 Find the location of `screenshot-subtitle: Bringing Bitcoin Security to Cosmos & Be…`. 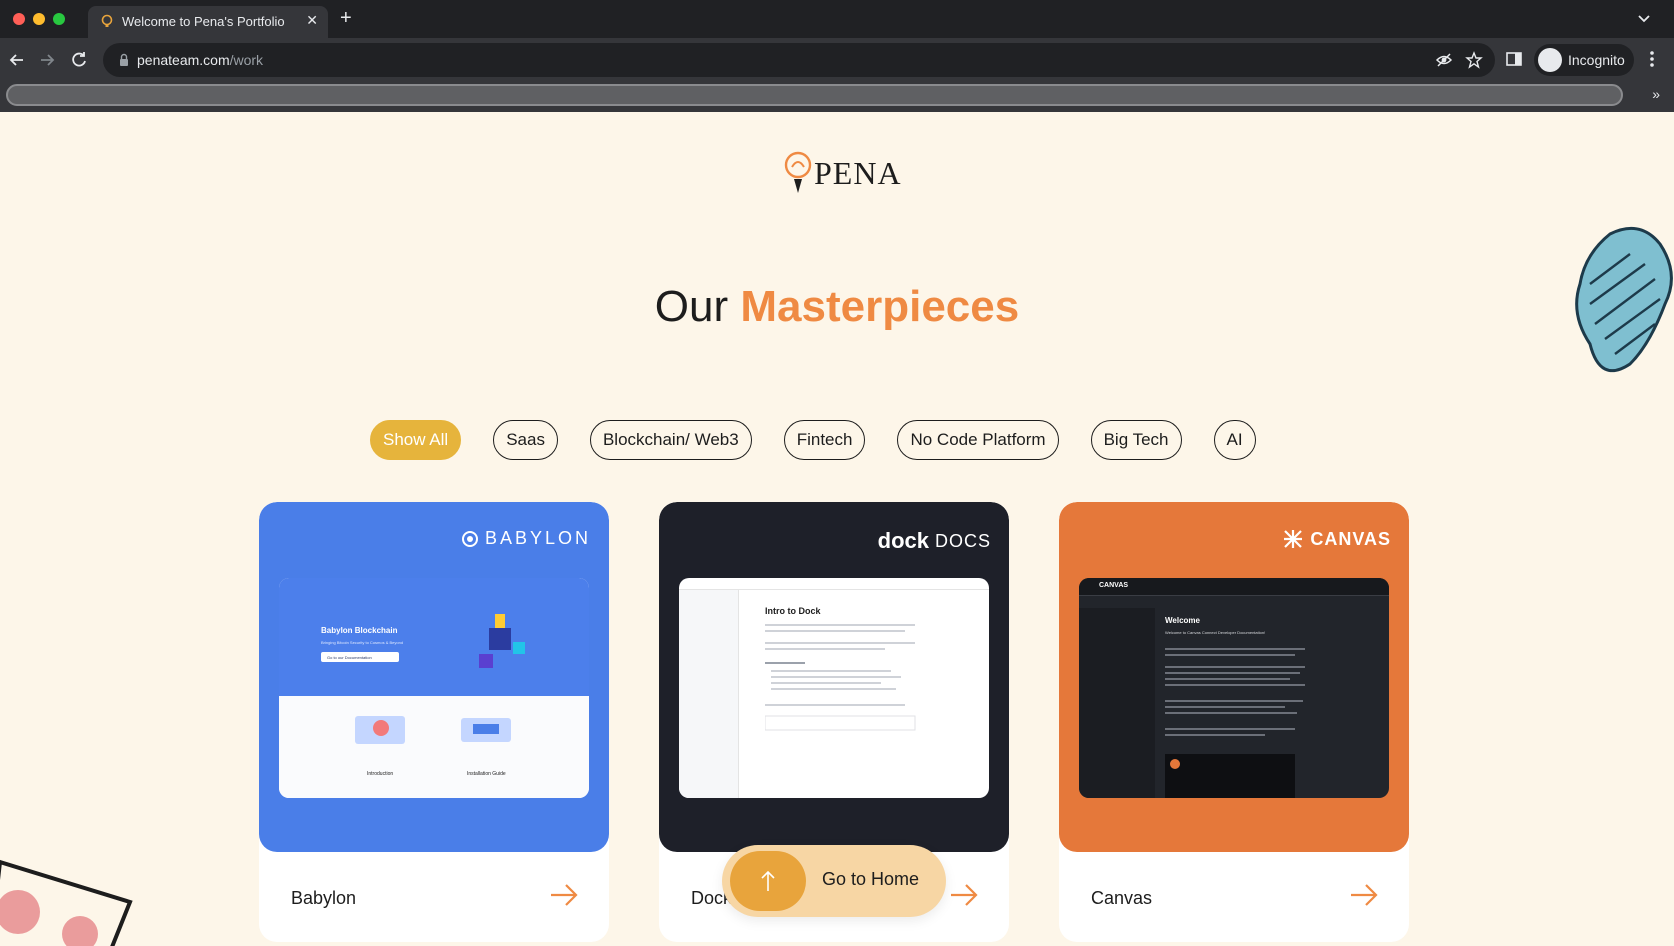

screenshot-subtitle: Bringing Bitcoin Security to Cosmos & Be… is located at coordinates (362, 642).